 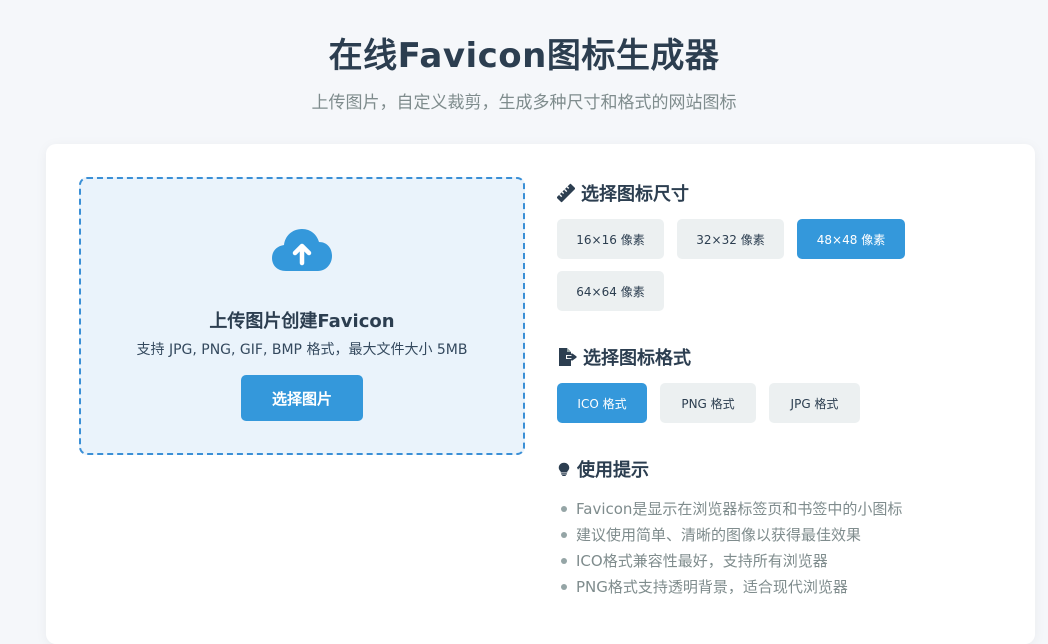 I want to click on format-option-ico: ICO 格式, so click(x=602, y=403).